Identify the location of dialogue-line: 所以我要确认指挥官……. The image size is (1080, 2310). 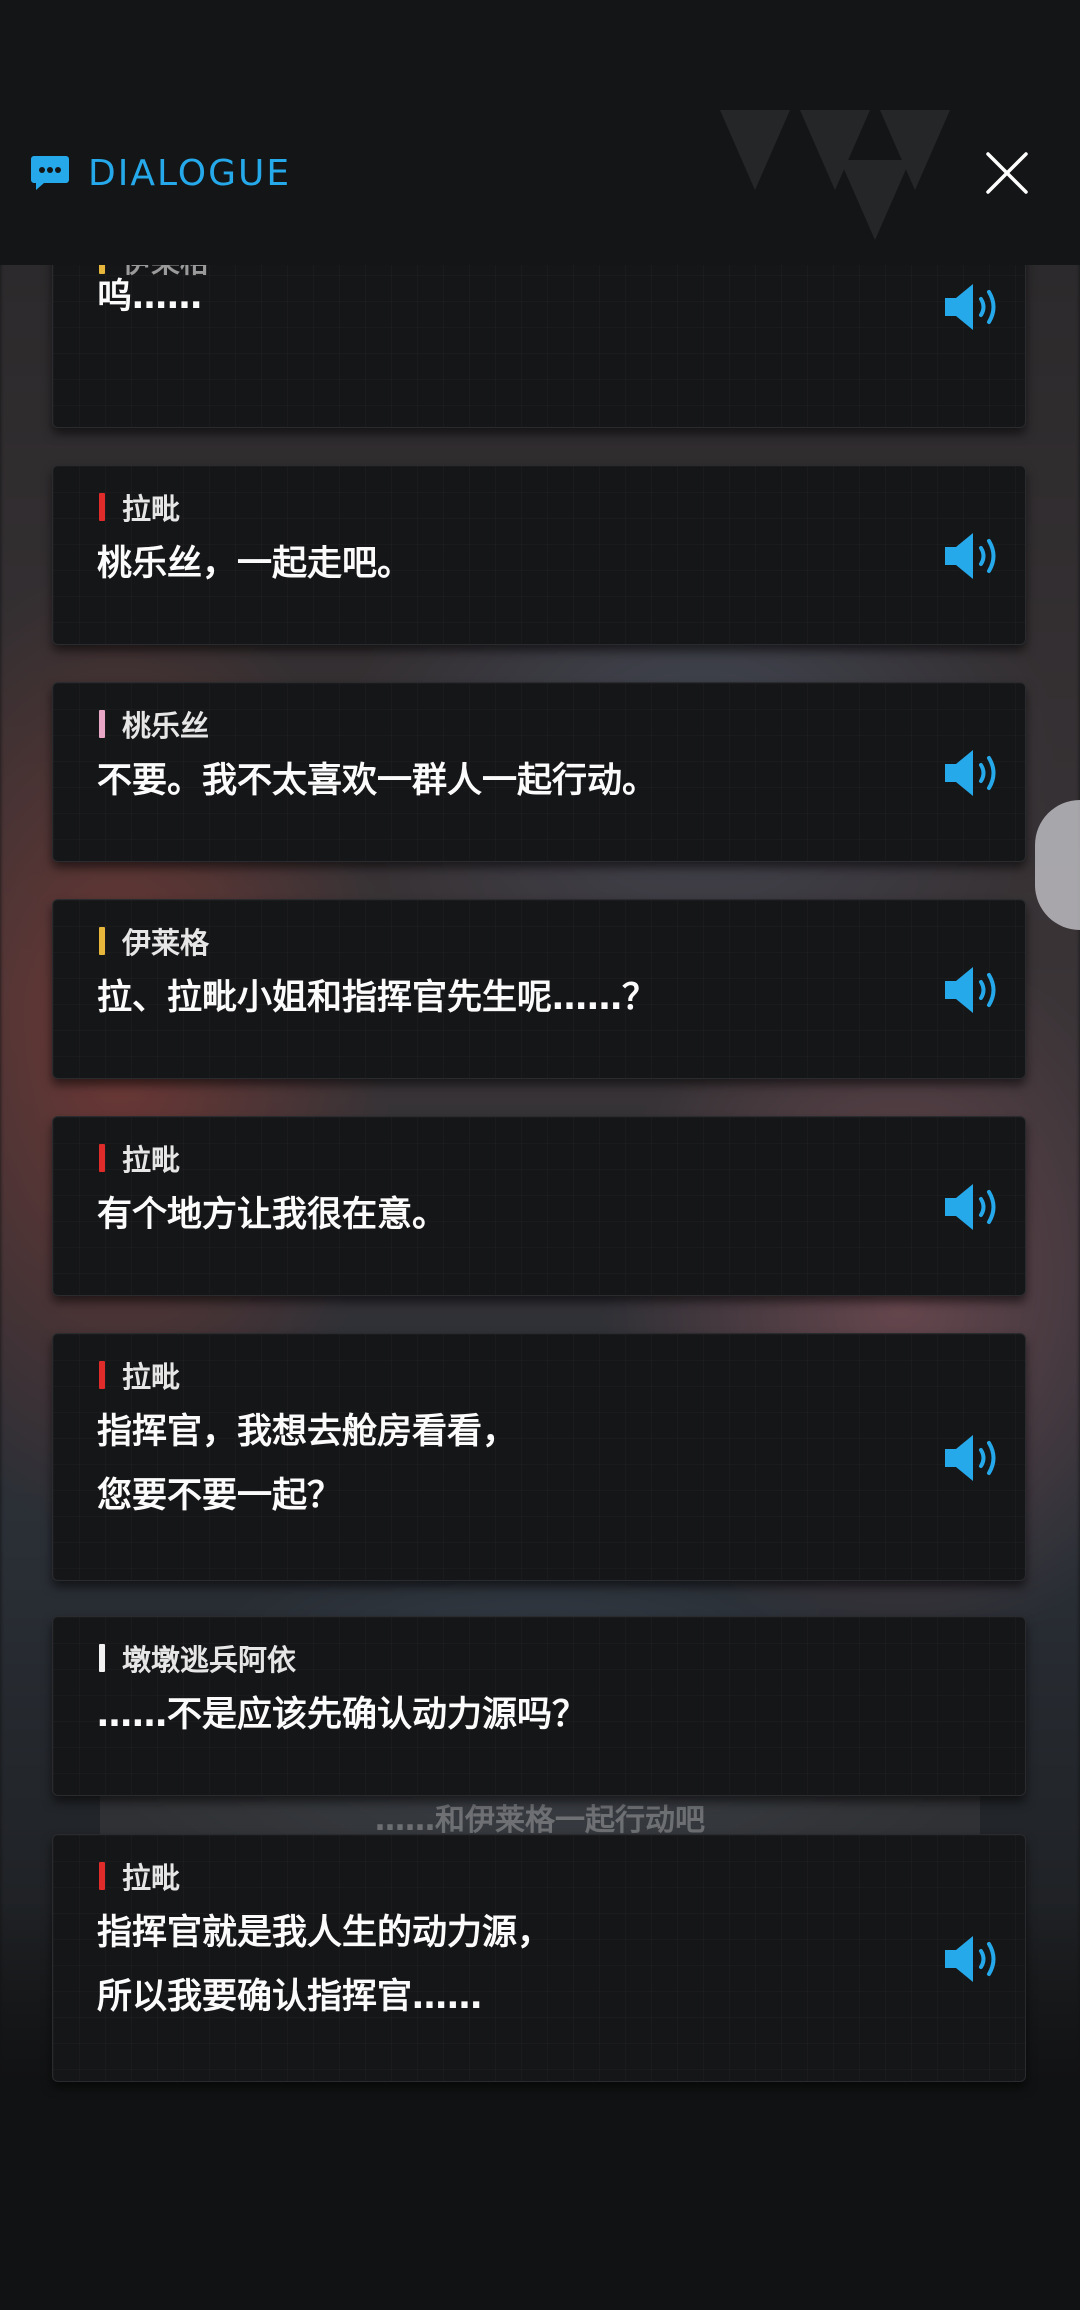
(290, 1997).